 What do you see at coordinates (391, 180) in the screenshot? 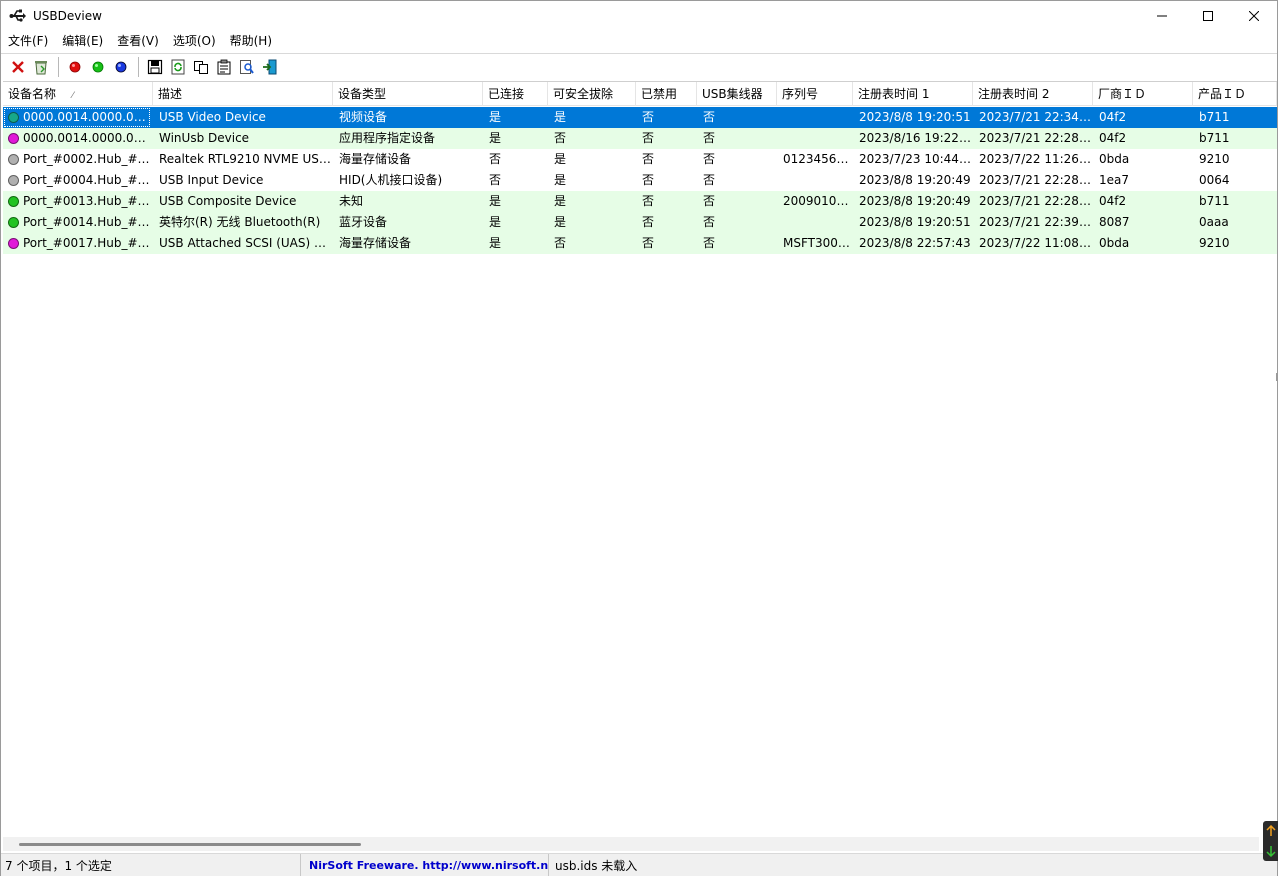
I see `col-device-type-cell: HID(人机接口设备)` at bounding box center [391, 180].